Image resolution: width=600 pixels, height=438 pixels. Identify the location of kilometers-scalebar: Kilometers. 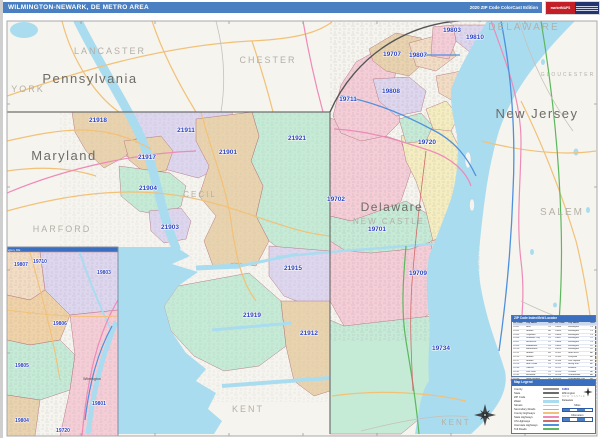
(577, 418).